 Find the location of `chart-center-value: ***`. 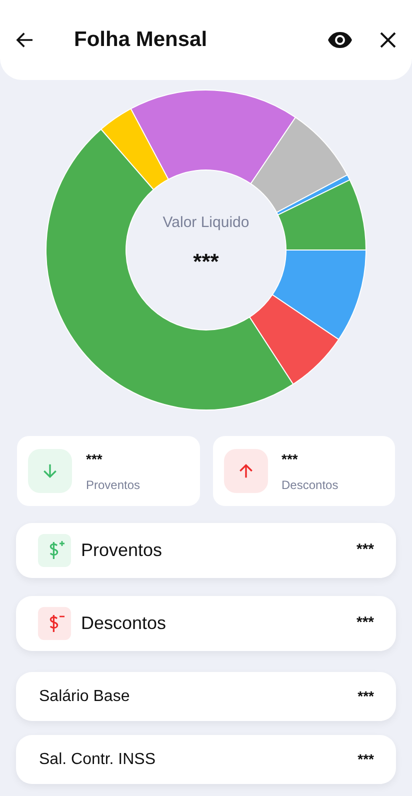

chart-center-value: *** is located at coordinates (206, 262).